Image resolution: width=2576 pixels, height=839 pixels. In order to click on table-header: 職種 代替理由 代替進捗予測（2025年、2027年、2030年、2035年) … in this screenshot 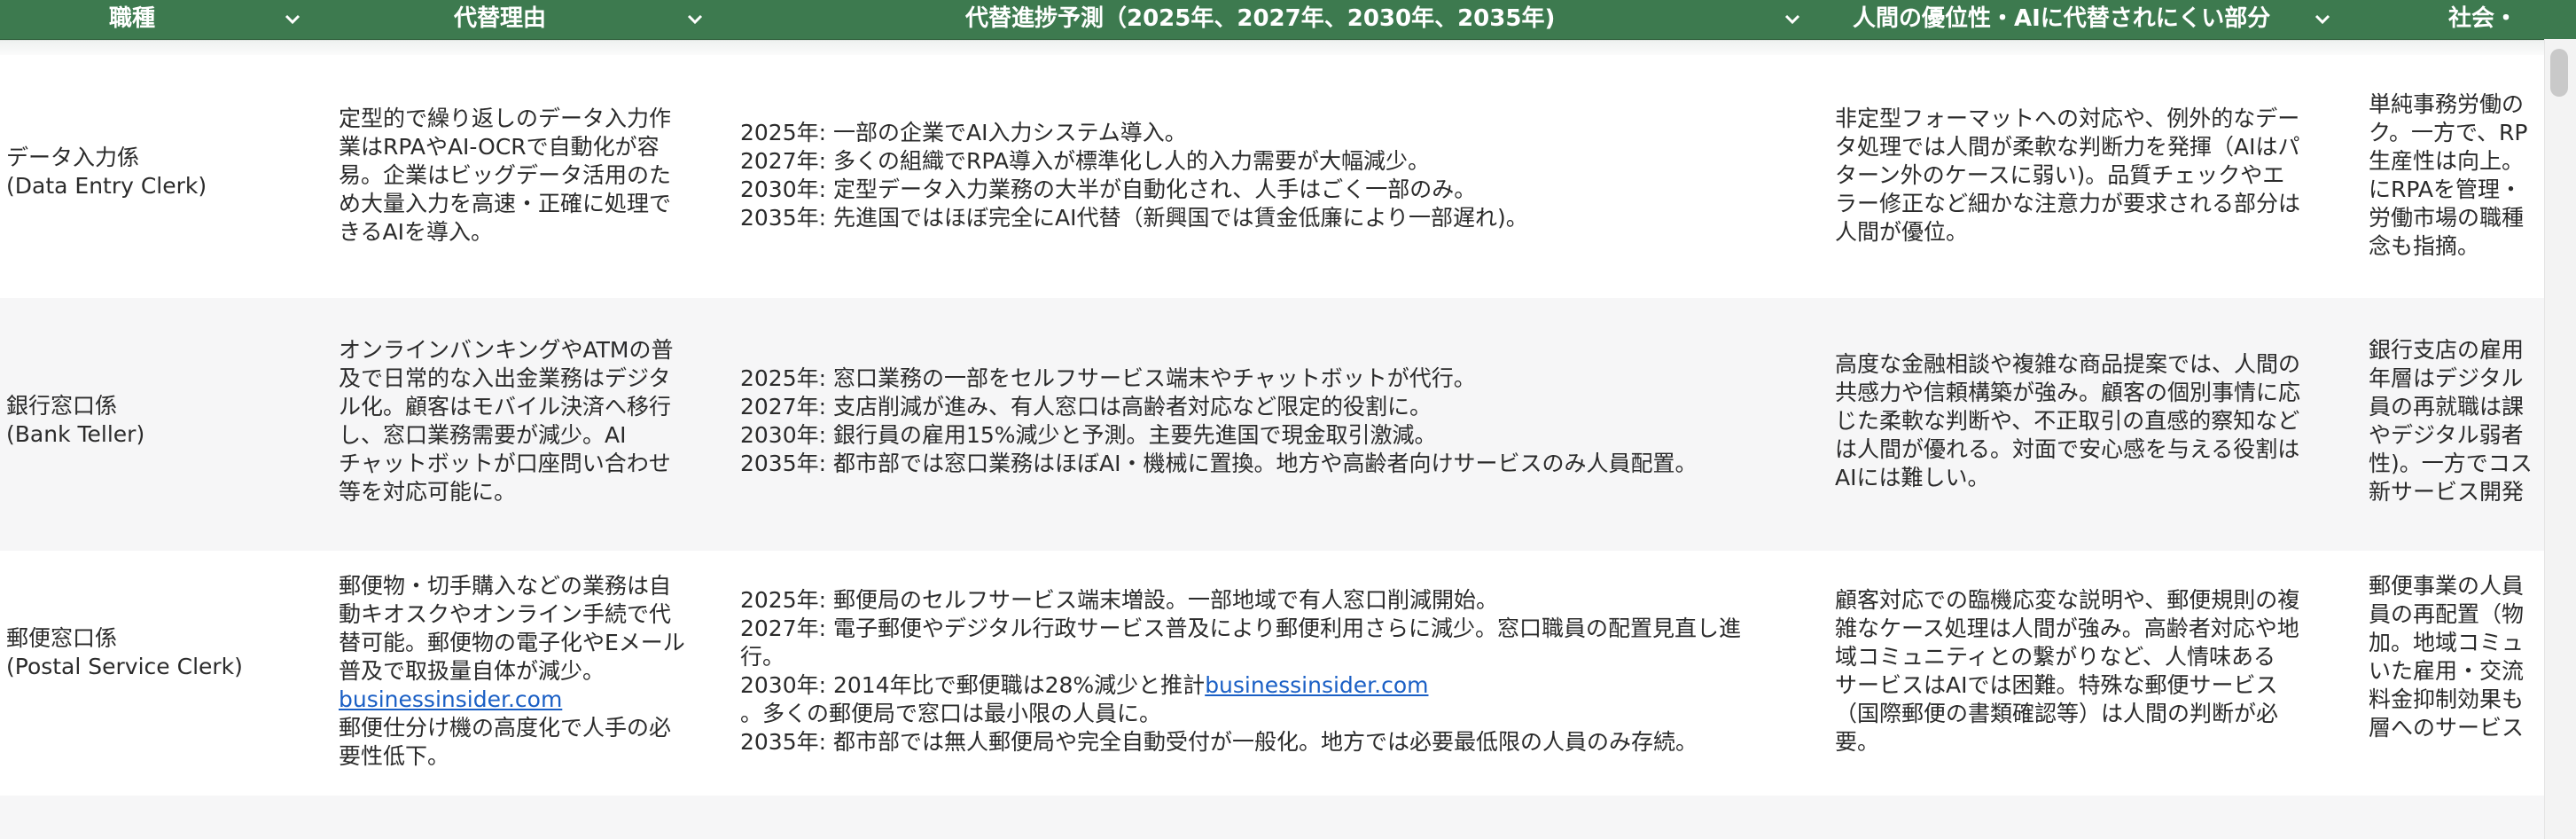, I will do `click(1288, 20)`.